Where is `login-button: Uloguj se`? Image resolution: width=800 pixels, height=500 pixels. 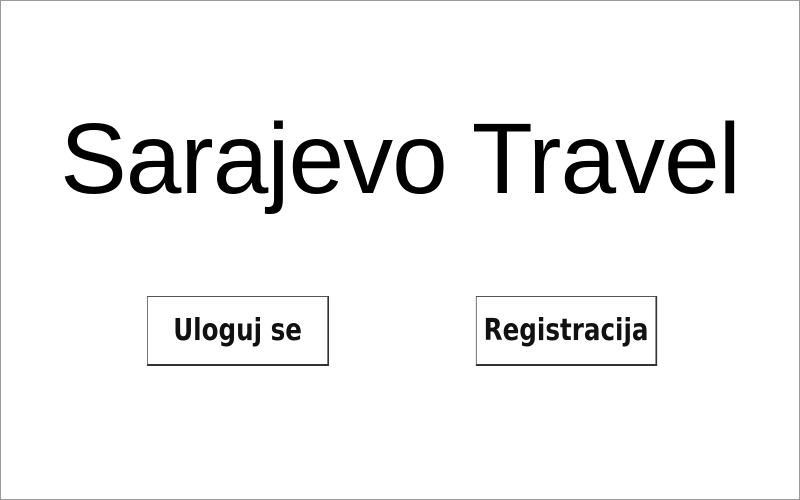
login-button: Uloguj se is located at coordinates (238, 331).